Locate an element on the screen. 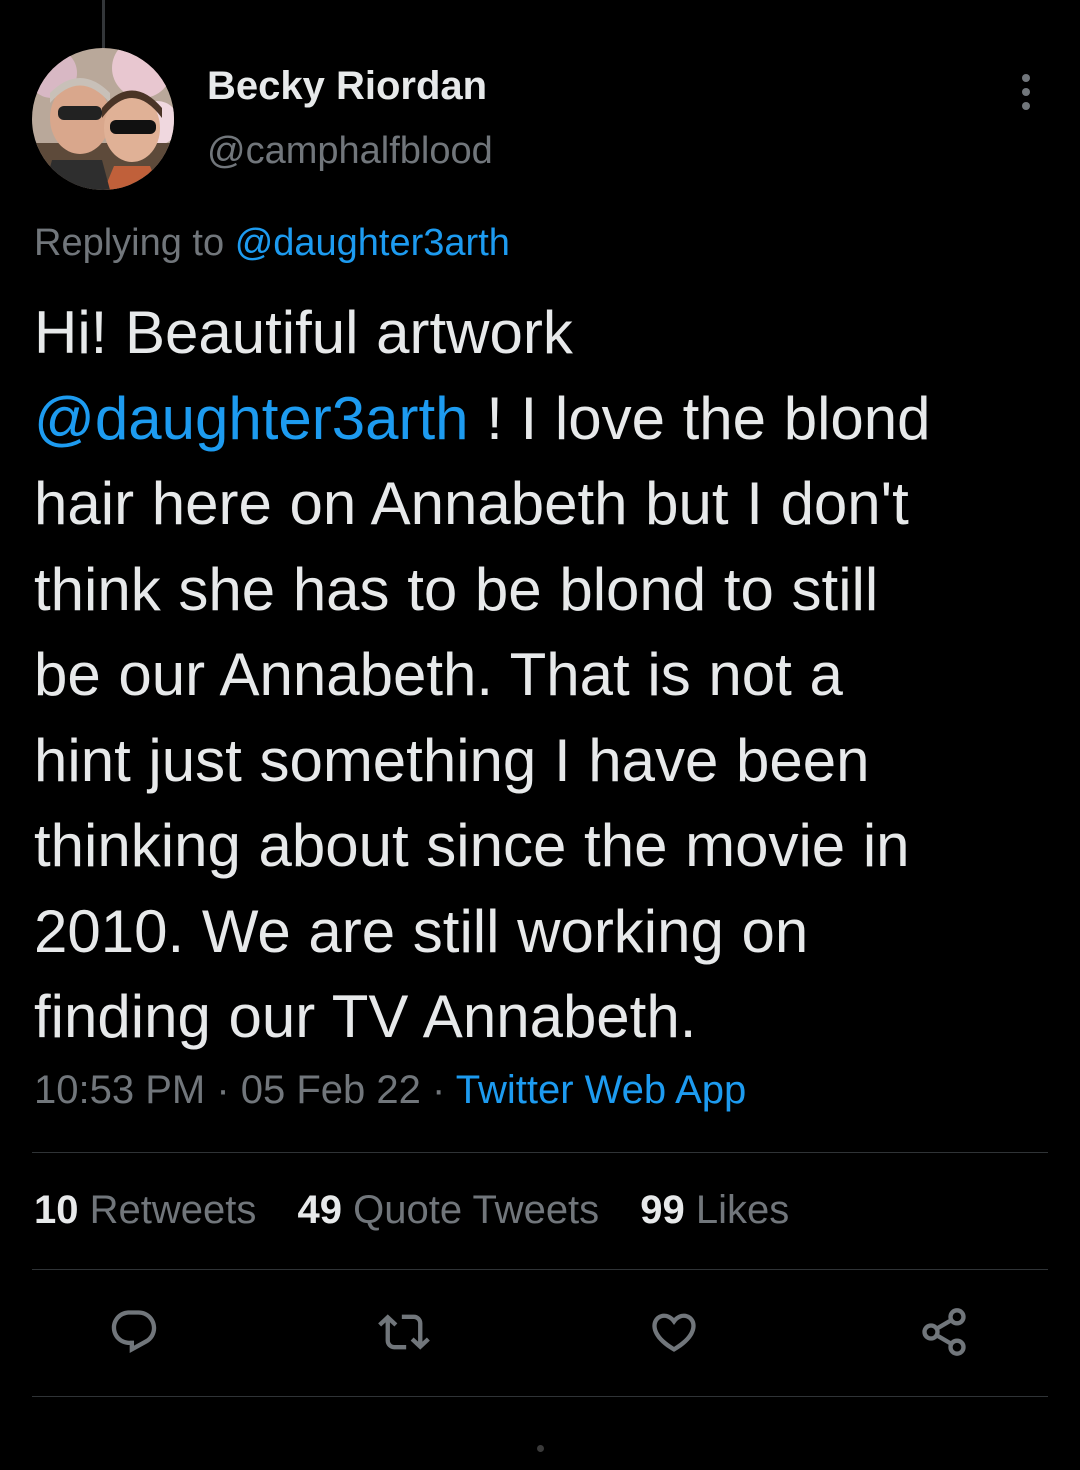 The image size is (1080, 1470). tweet-line-4: think she has to be blond to still is located at coordinates (456, 589).